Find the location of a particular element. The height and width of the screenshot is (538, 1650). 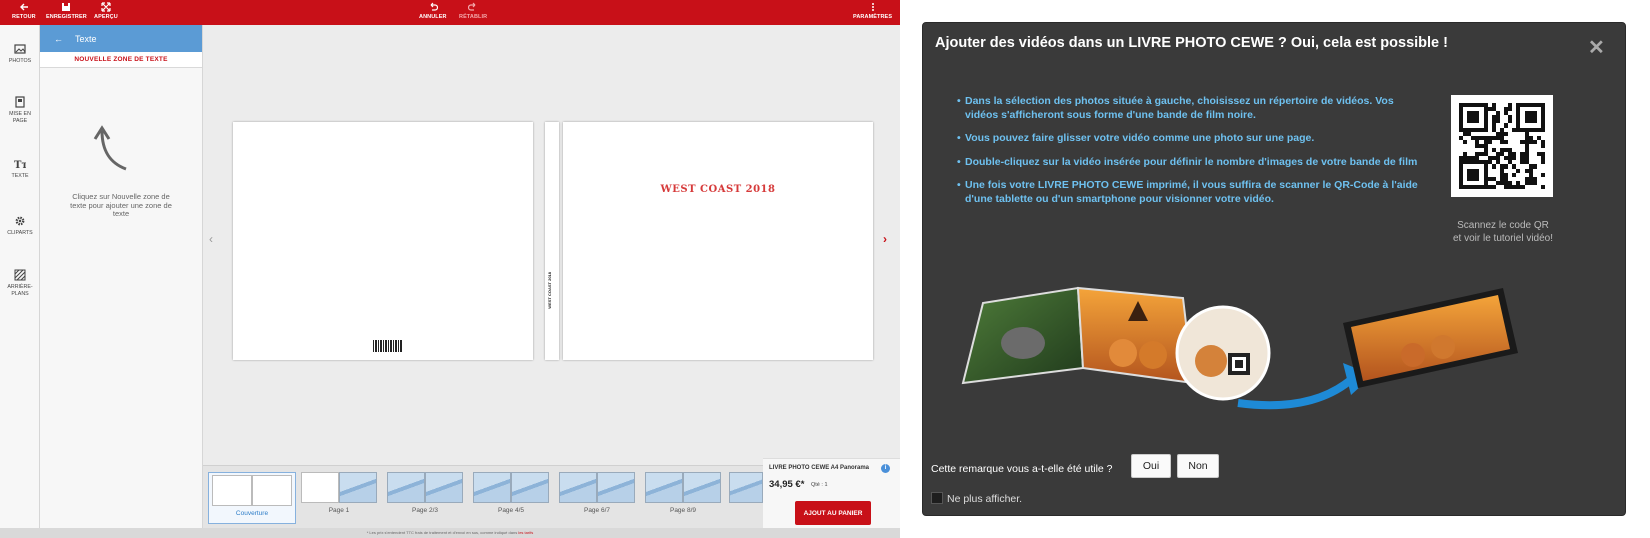

thumb-label: Couverture is located at coordinates (252, 513).